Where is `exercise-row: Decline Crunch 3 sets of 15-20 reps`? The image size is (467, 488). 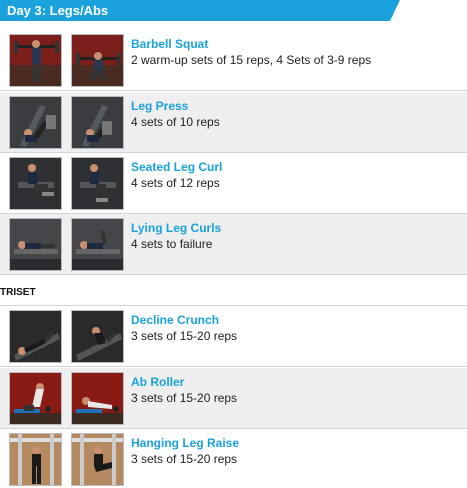
exercise-row: Decline Crunch 3 sets of 15-20 reps is located at coordinates (233, 336).